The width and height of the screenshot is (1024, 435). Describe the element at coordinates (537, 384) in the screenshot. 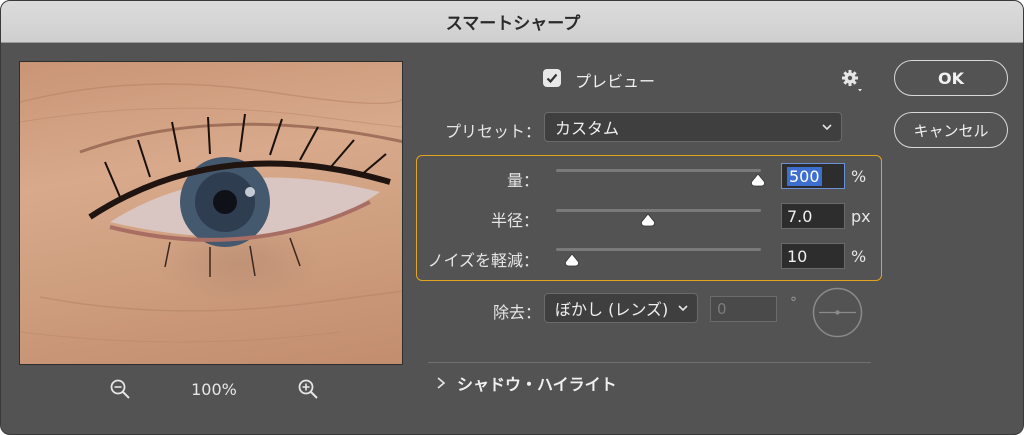

I see `shadow-highlight-label: シャドウ・ハイライト` at that location.